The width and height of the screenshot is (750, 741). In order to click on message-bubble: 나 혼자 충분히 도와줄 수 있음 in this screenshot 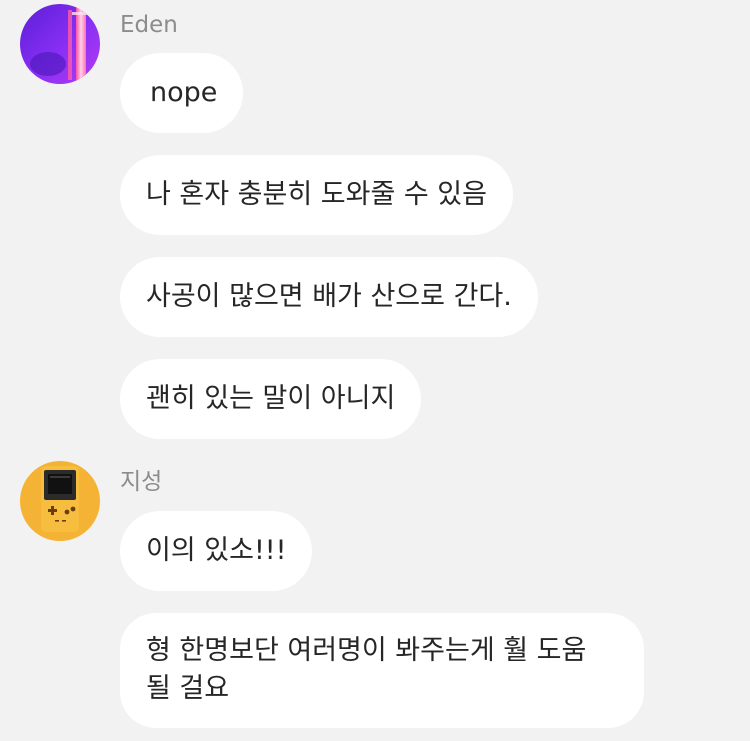, I will do `click(316, 195)`.